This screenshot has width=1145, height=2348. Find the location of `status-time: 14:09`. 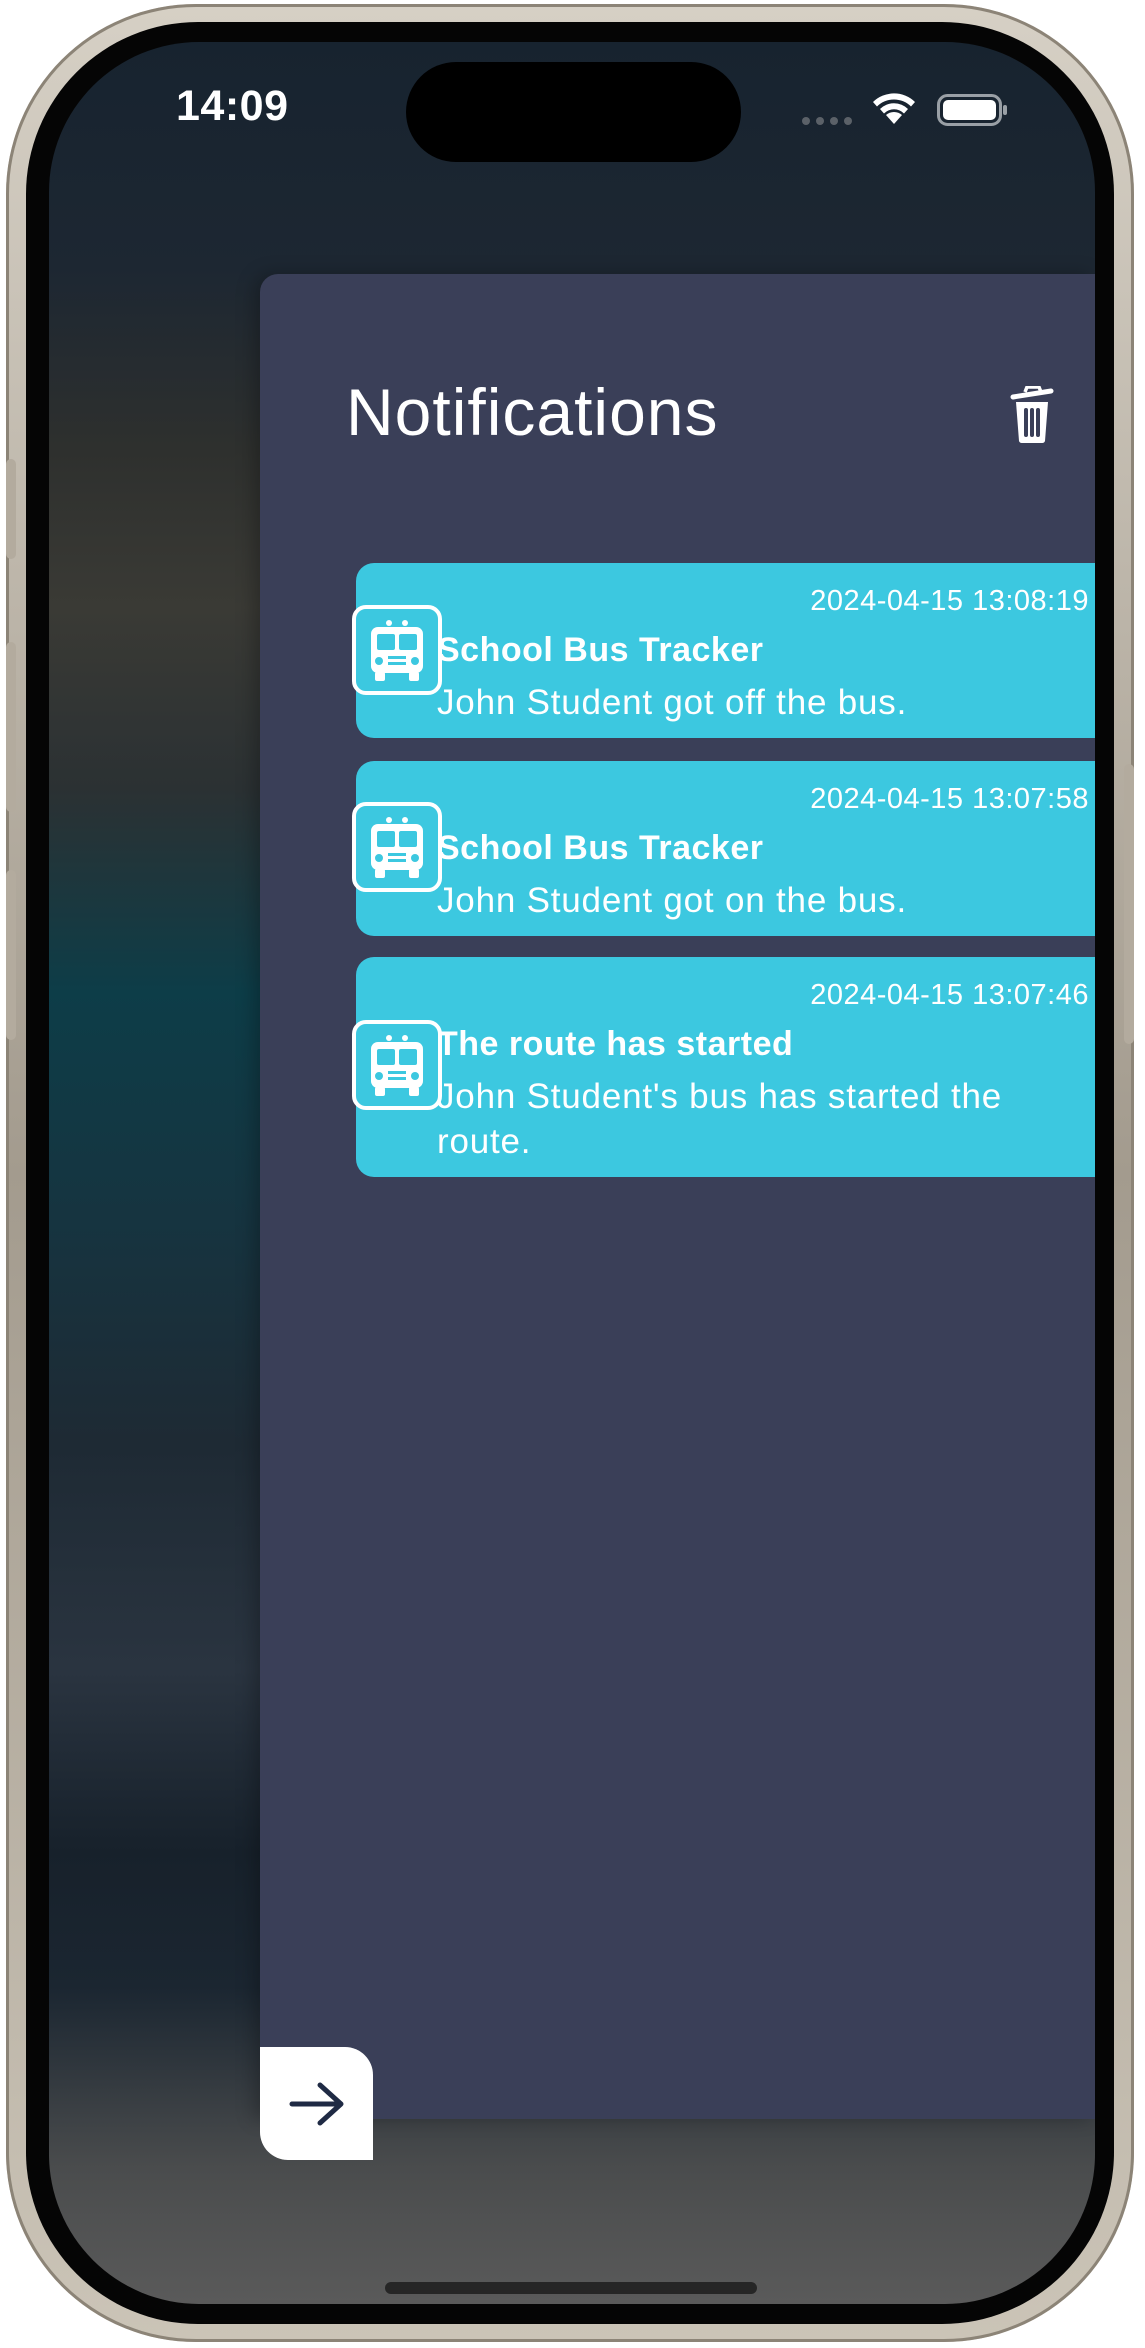

status-time: 14:09 is located at coordinates (232, 106).